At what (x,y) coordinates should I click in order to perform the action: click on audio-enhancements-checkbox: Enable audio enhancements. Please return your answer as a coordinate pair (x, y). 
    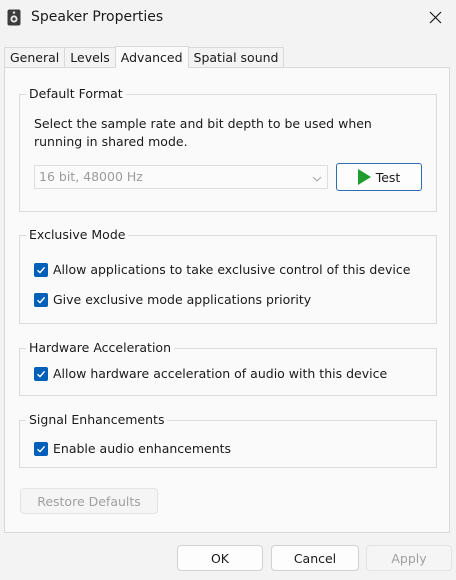
    Looking at the image, I should click on (132, 448).